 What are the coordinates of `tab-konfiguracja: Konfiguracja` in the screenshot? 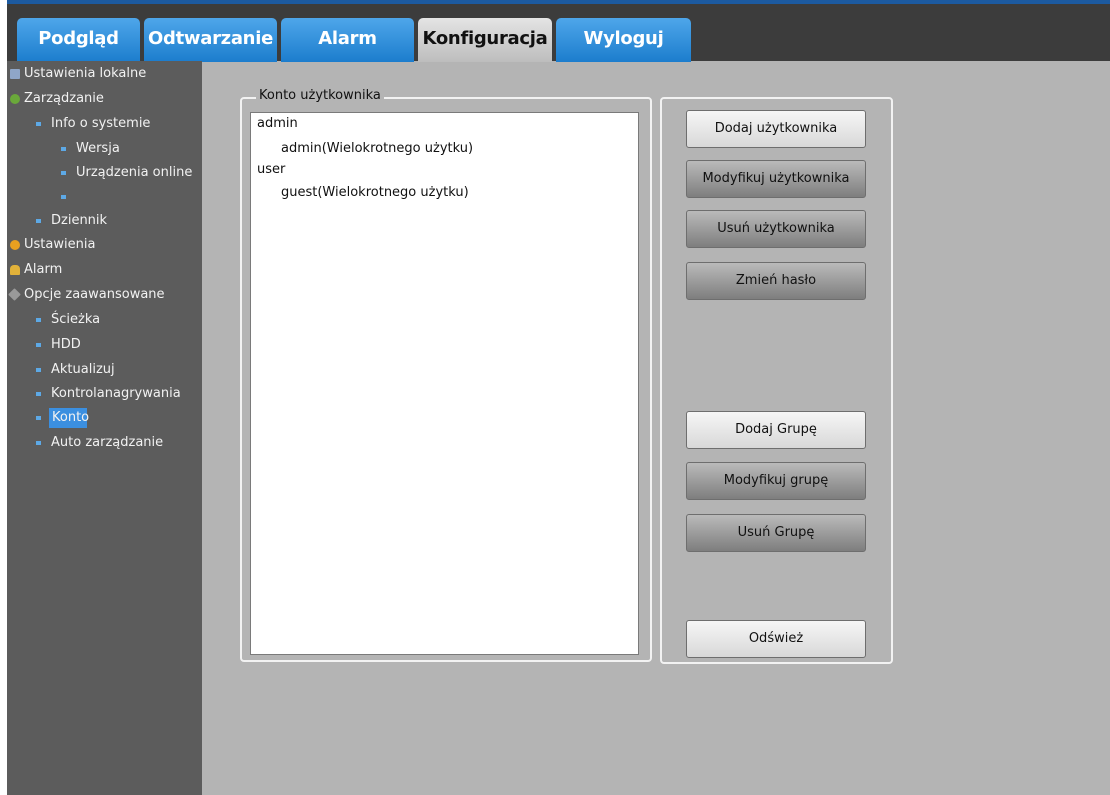 It's located at (485, 40).